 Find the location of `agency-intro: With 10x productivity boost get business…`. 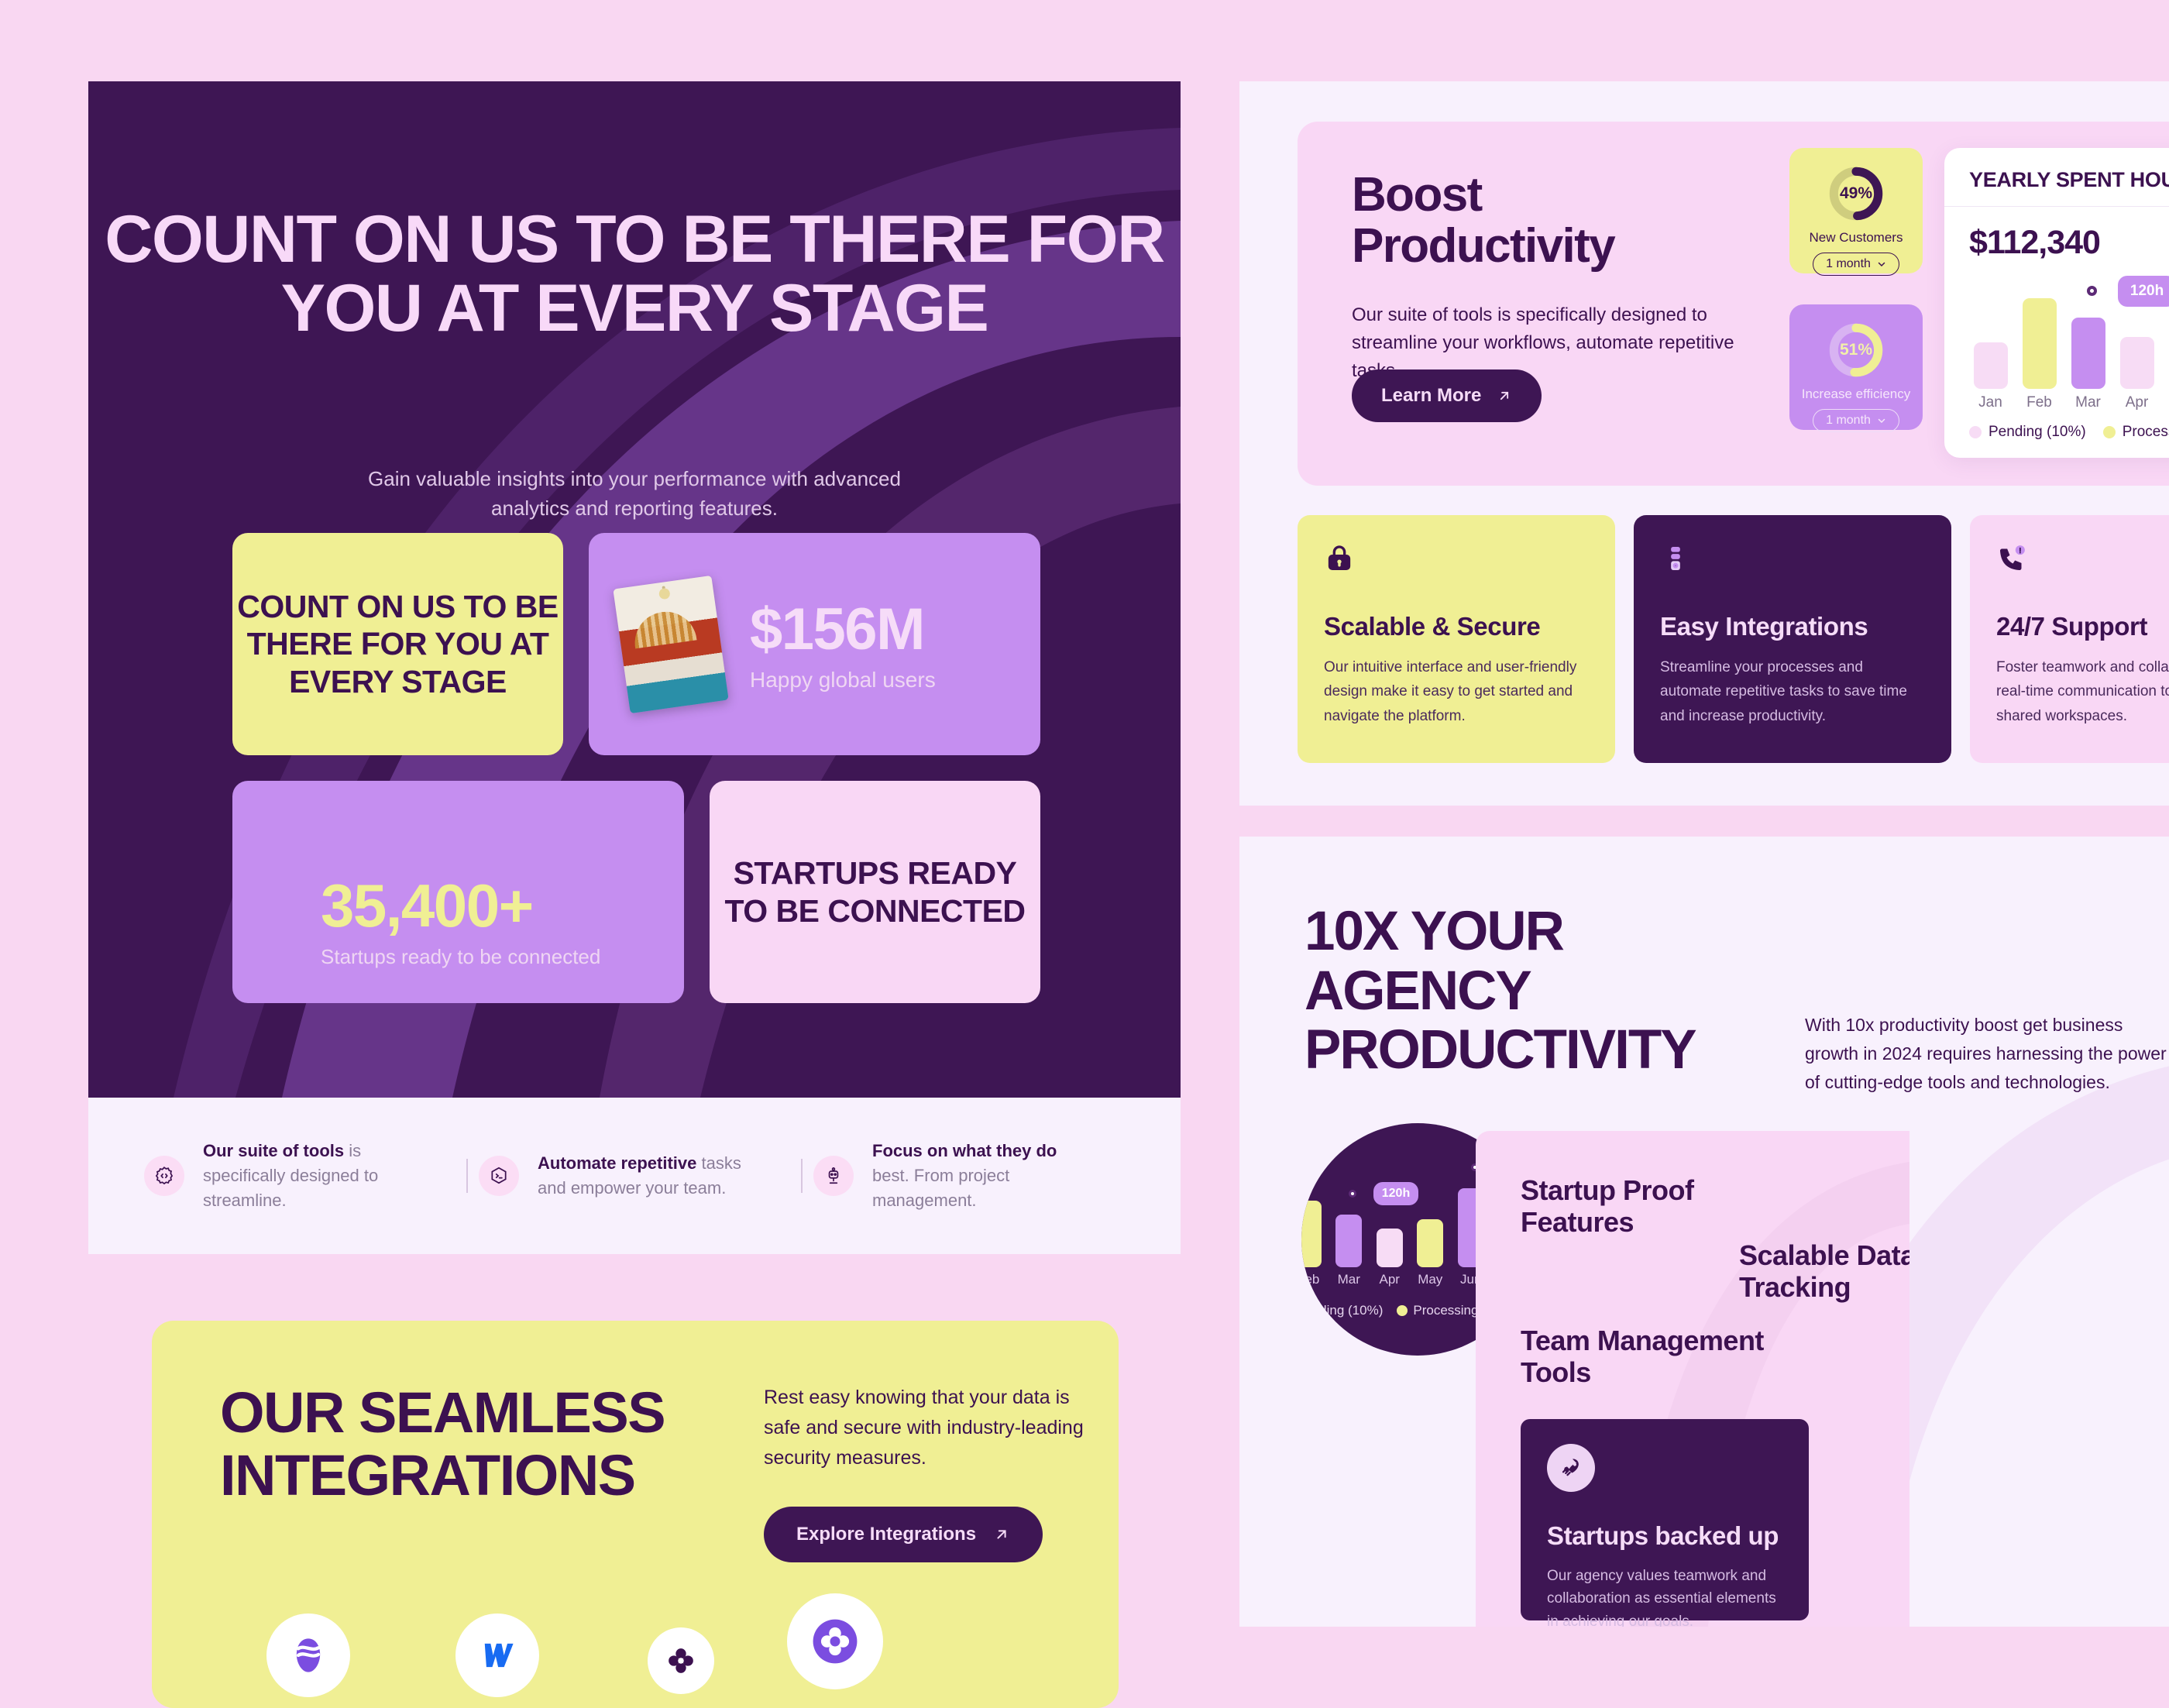

agency-intro: With 10x productivity boost get business… is located at coordinates (1987, 1053).